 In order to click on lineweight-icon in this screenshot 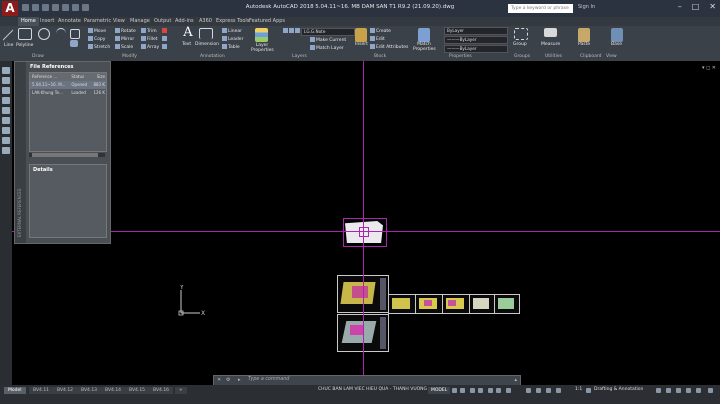, I will do `click(508, 390)`.